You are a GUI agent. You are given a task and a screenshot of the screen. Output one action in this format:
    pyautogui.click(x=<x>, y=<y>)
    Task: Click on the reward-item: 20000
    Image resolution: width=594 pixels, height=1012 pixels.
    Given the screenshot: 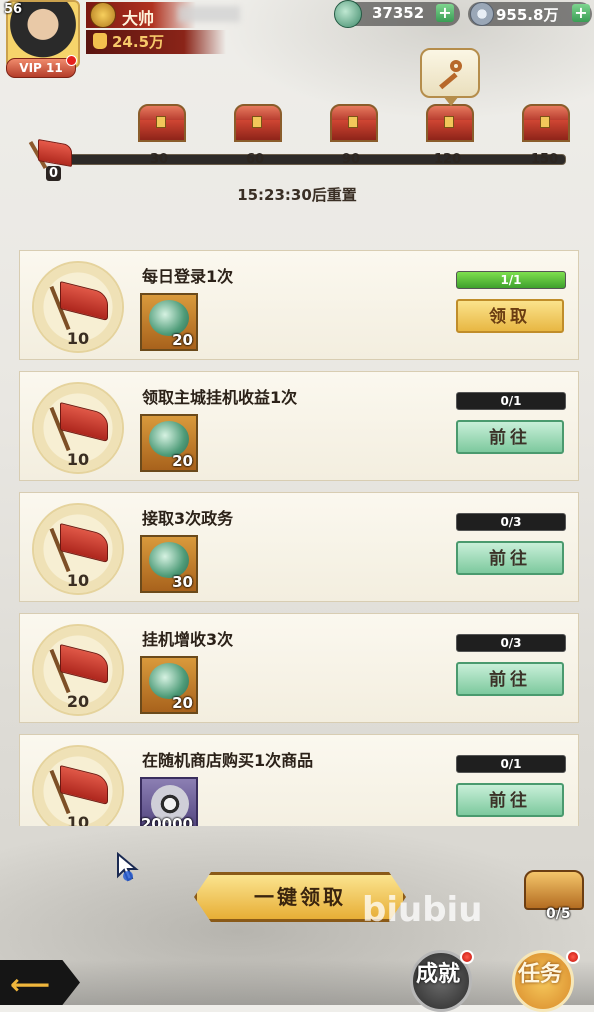 What is the action you would take?
    pyautogui.click(x=169, y=801)
    